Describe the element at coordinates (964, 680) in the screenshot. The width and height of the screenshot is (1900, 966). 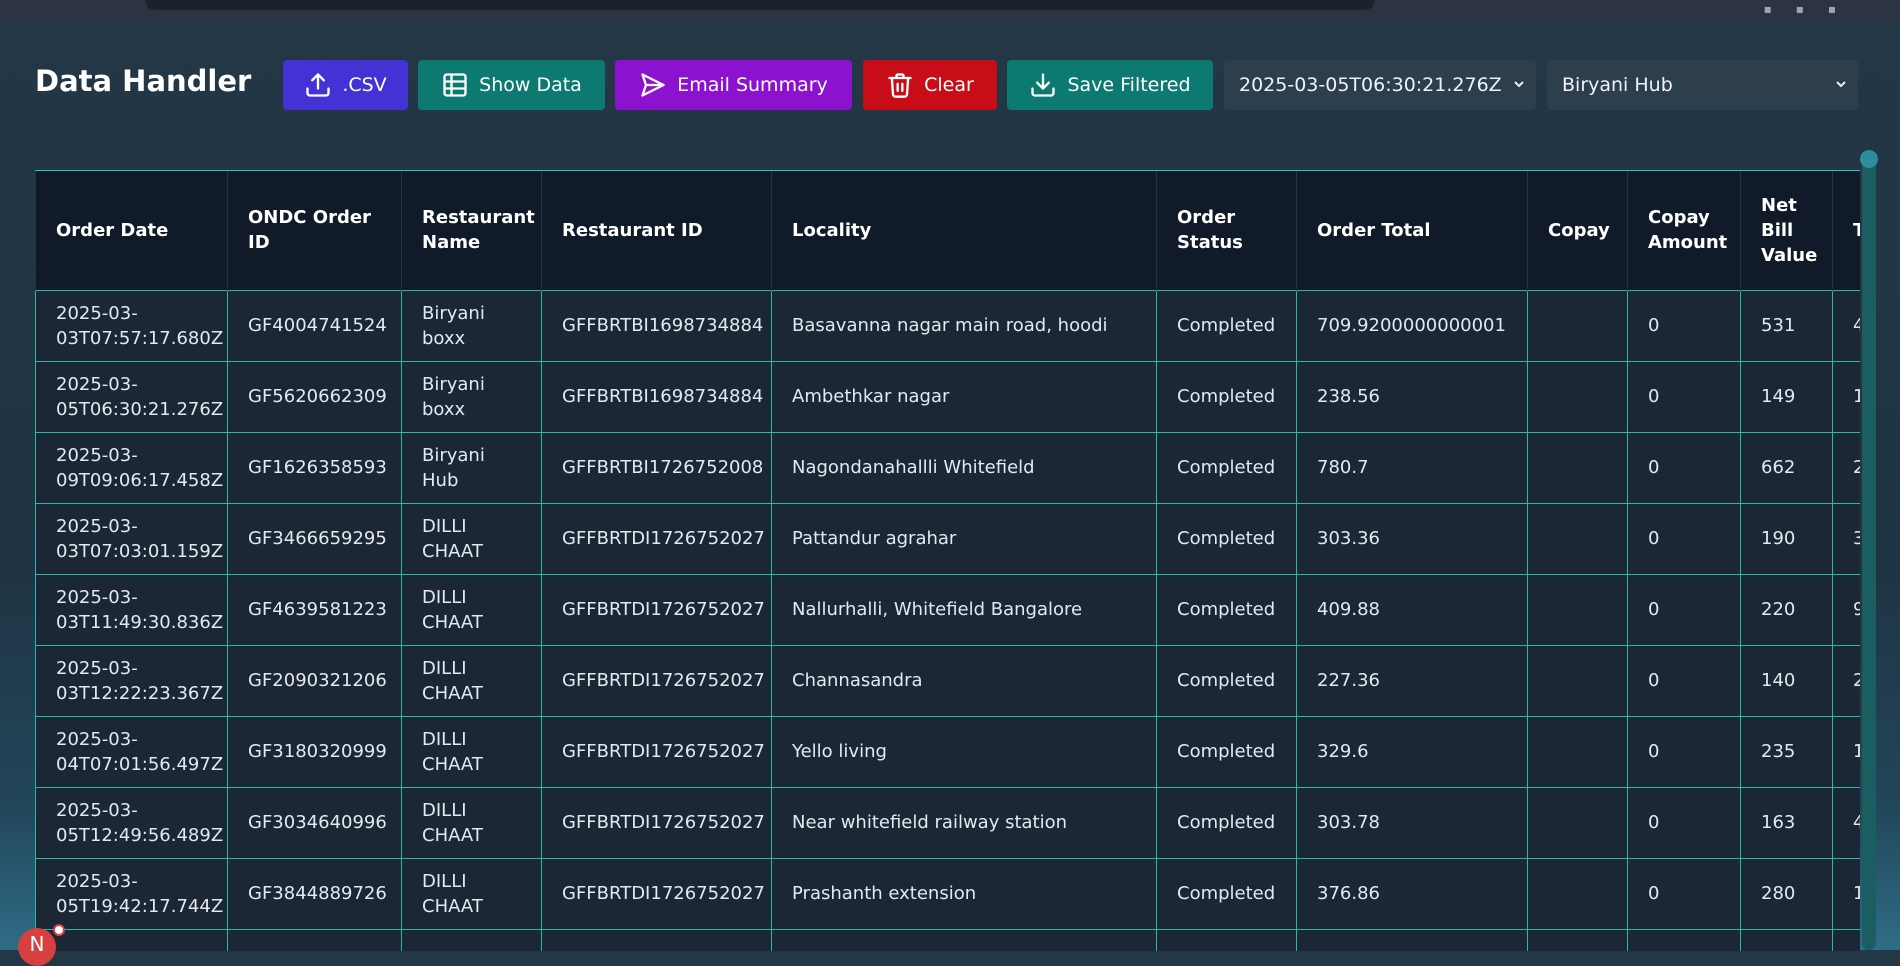
I see `table-cell: Channasandra` at that location.